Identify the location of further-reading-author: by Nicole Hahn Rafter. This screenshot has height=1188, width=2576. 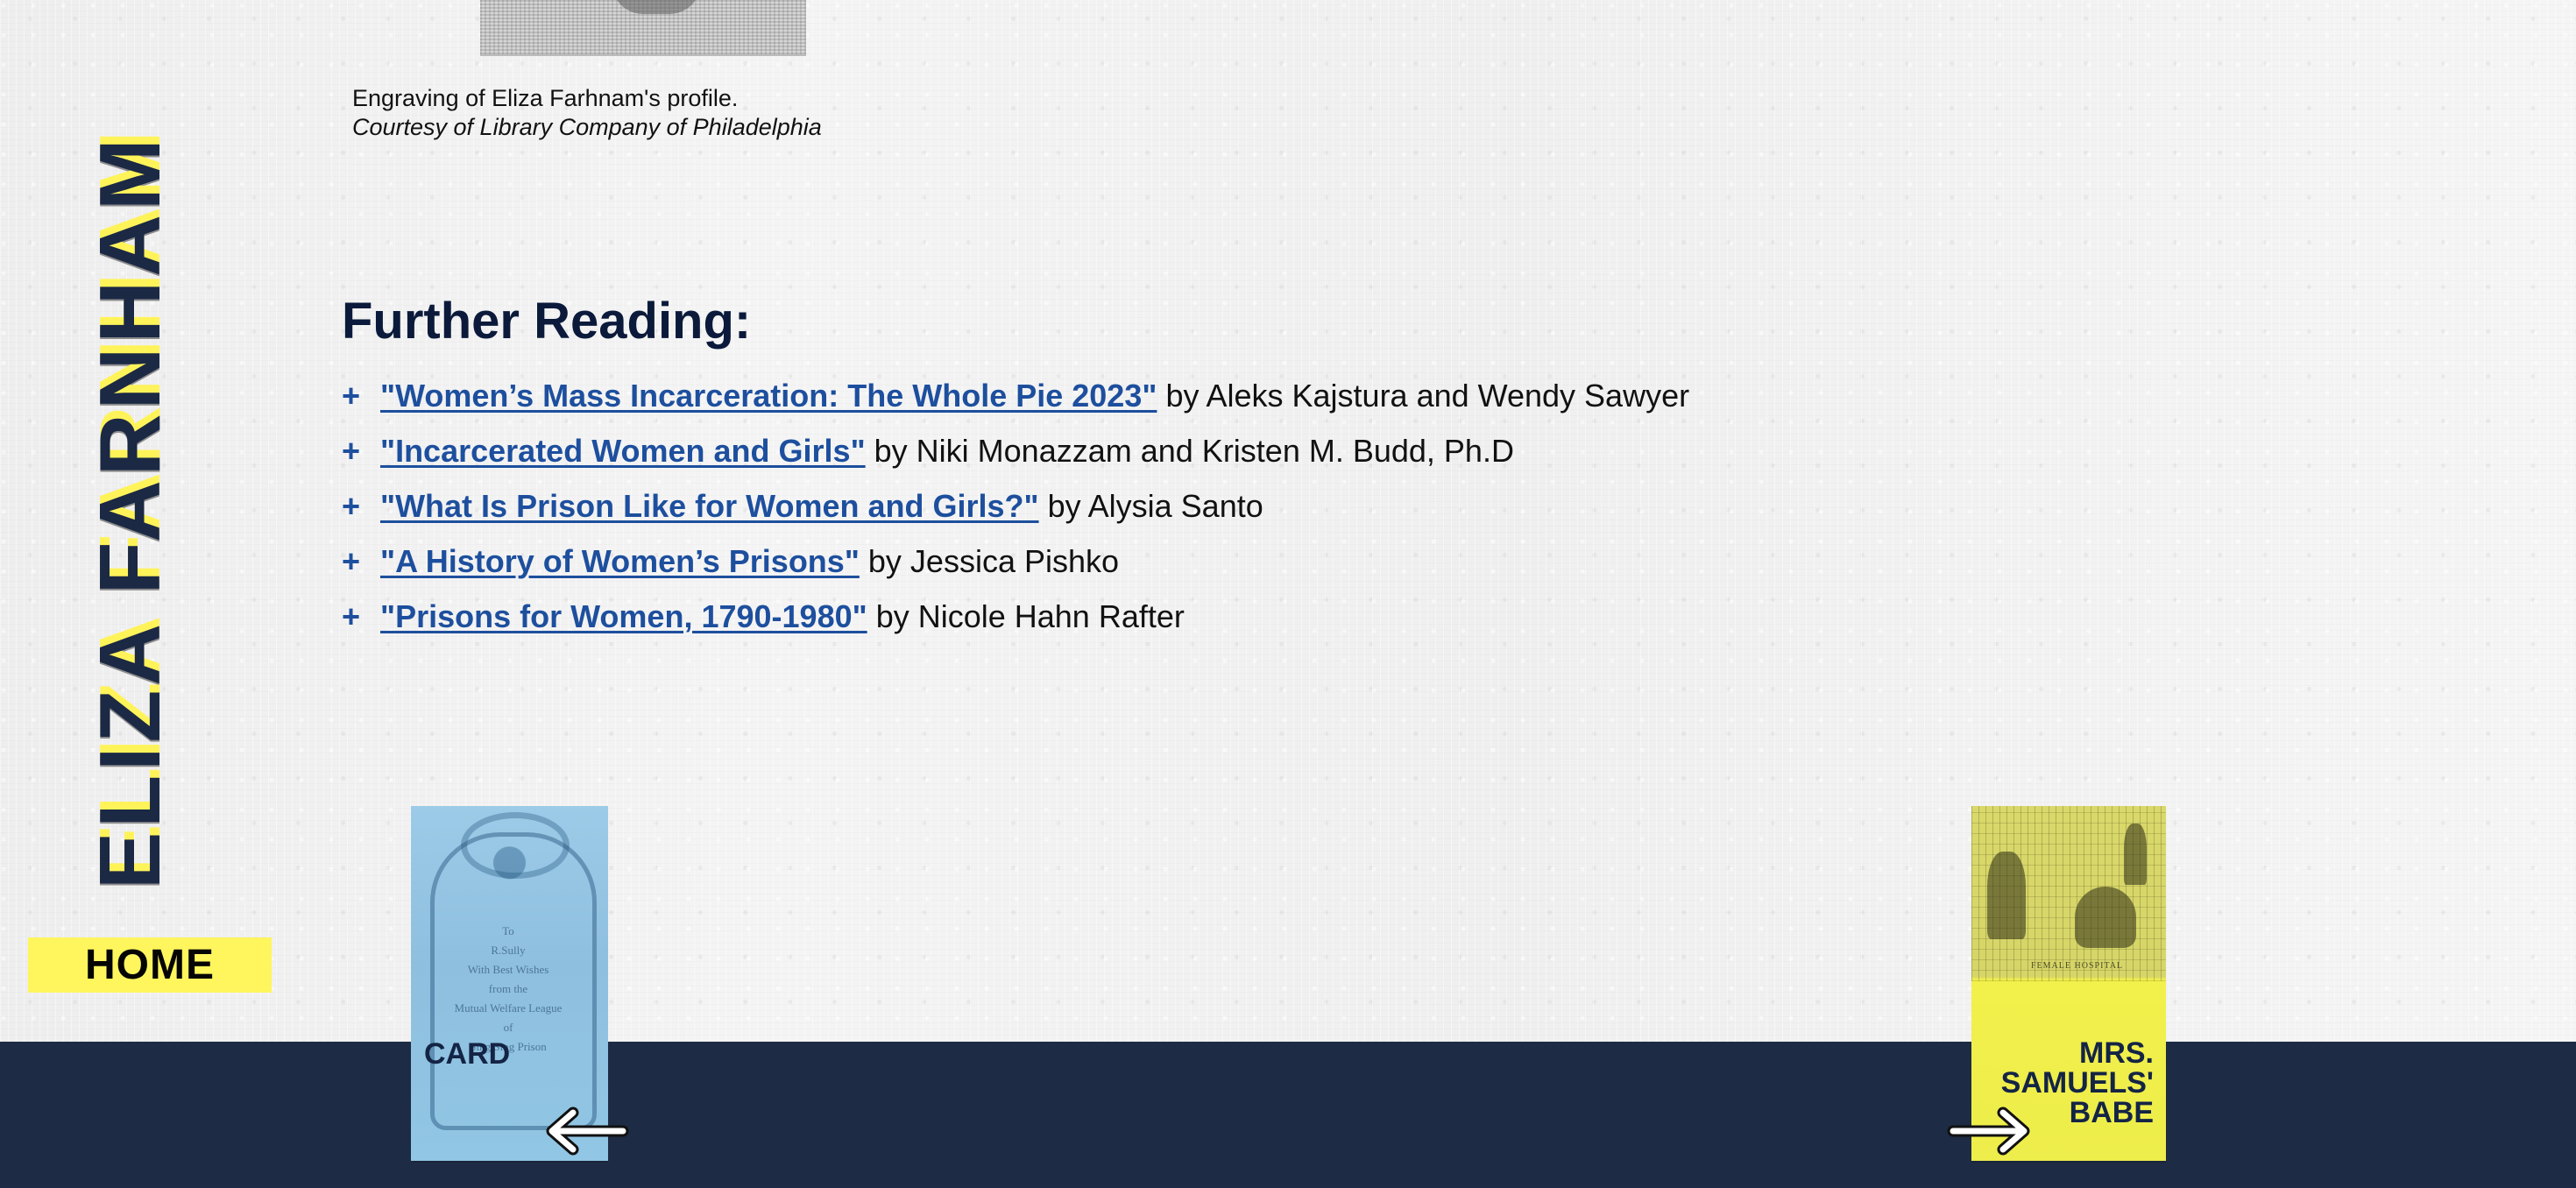
(1030, 616).